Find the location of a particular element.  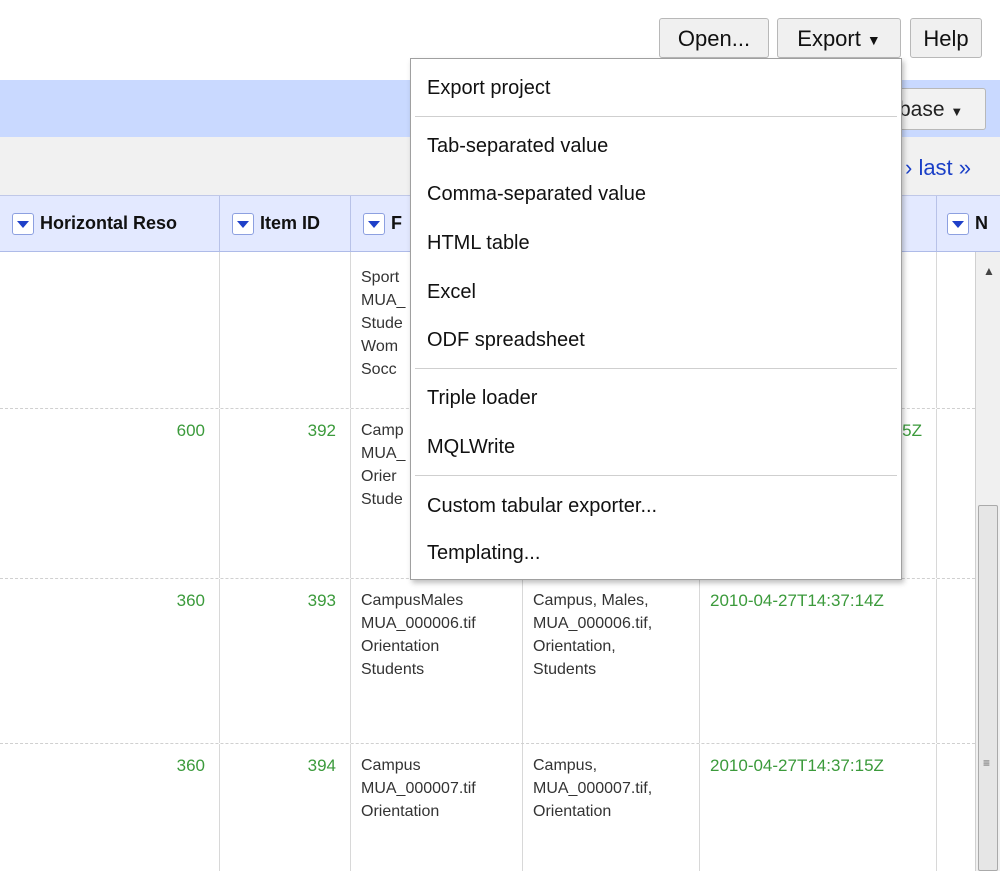

column-header-6: N is located at coordinates (968, 223).